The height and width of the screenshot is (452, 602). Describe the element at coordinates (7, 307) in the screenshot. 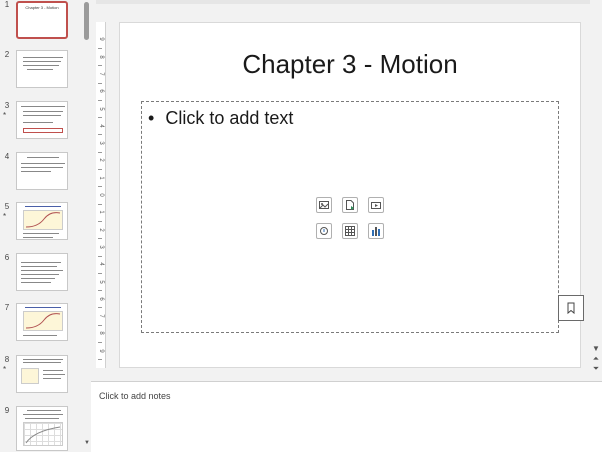

I see `slide-number: 7` at that location.